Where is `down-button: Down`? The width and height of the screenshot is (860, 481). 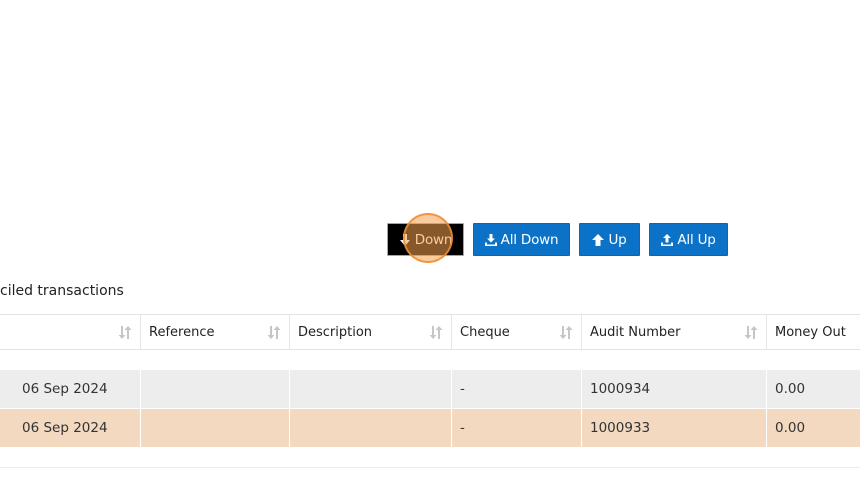
down-button: Down is located at coordinates (425, 239).